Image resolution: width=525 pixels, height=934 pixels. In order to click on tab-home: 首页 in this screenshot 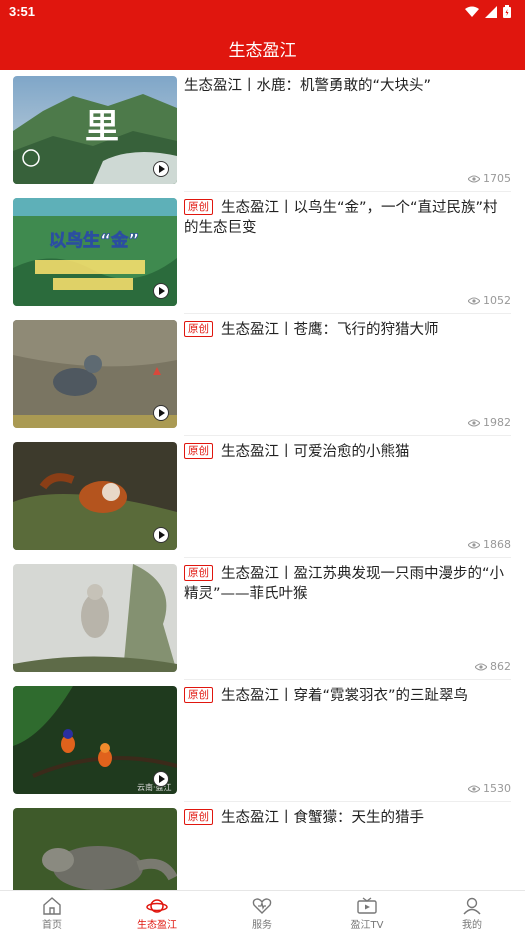, I will do `click(52, 914)`.